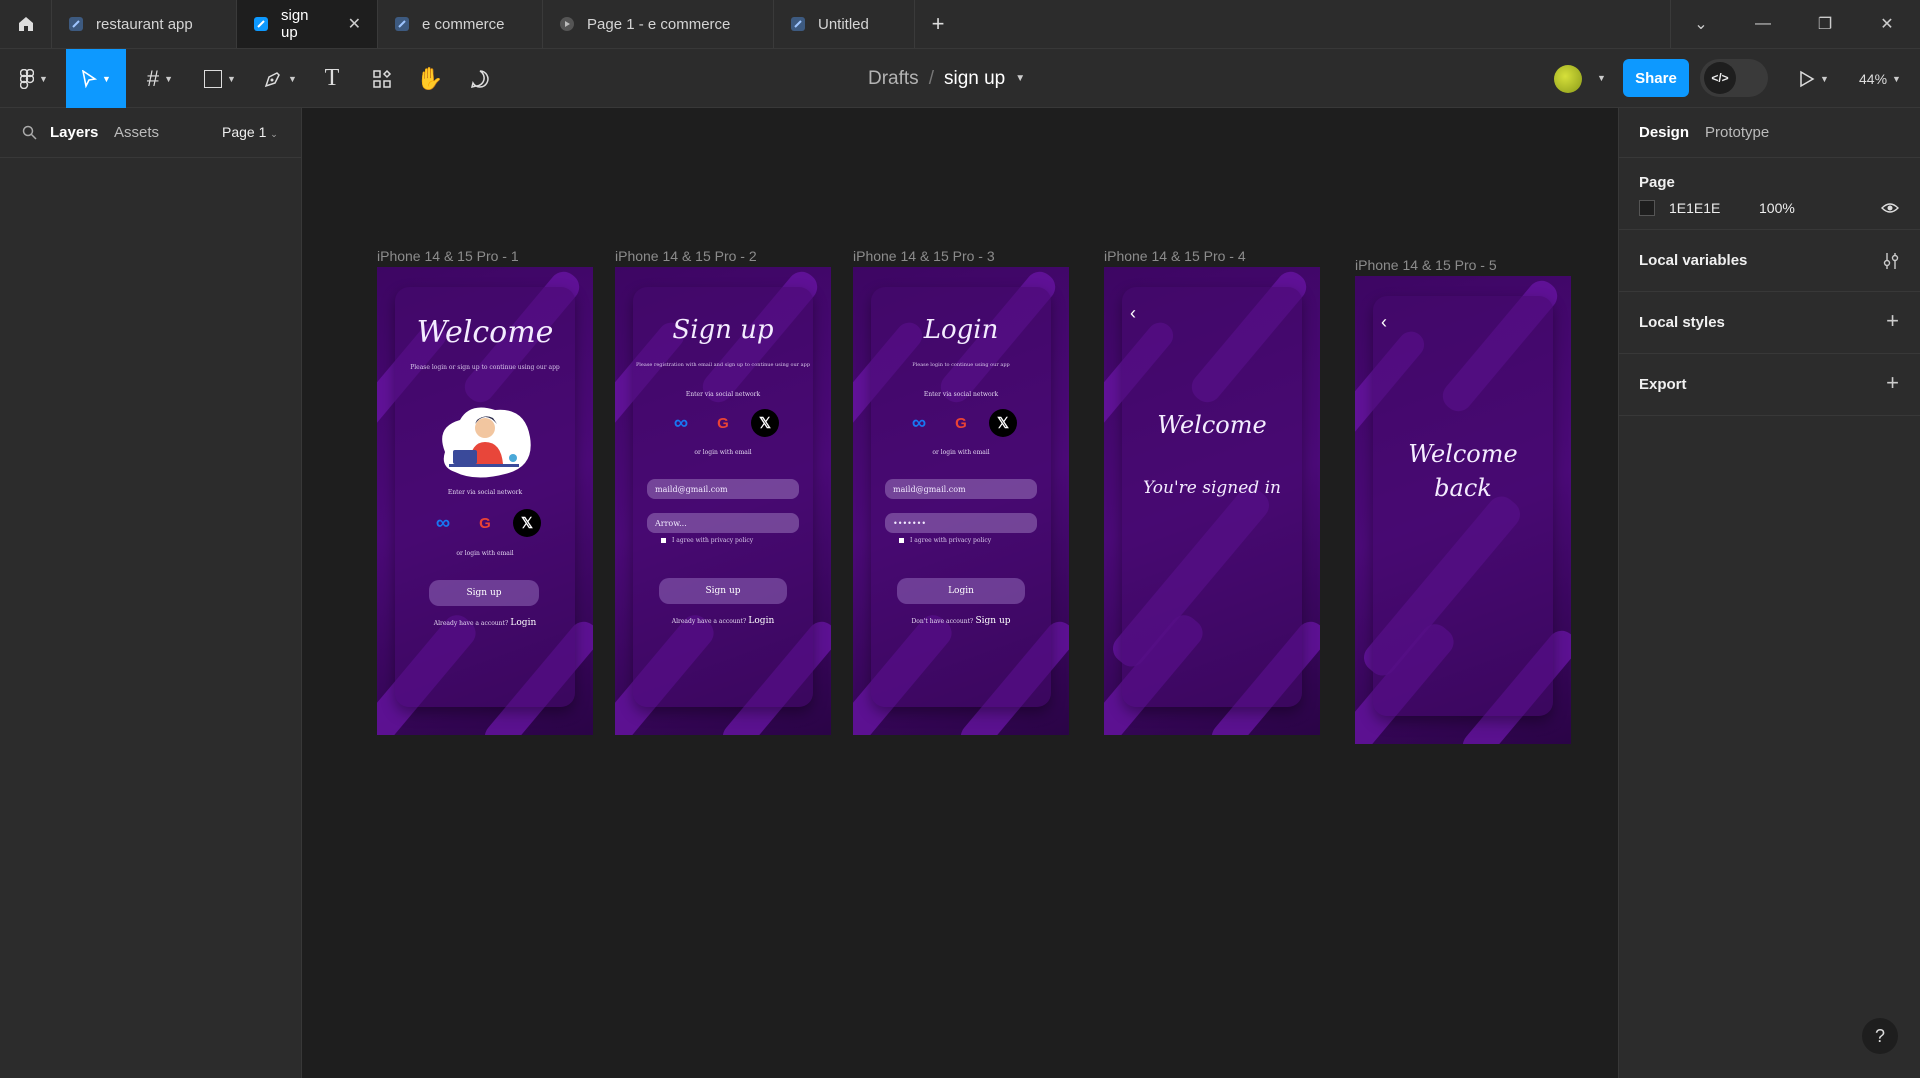 The width and height of the screenshot is (1920, 1078). I want to click on code-icon: </>, so click(1720, 78).